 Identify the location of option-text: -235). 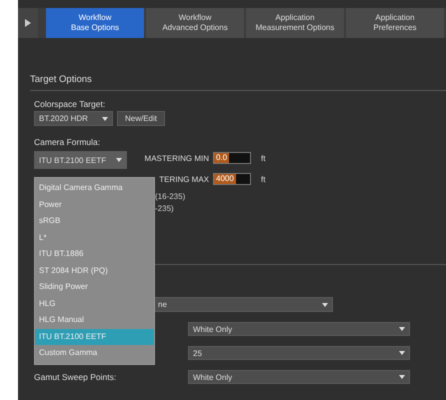
(165, 209).